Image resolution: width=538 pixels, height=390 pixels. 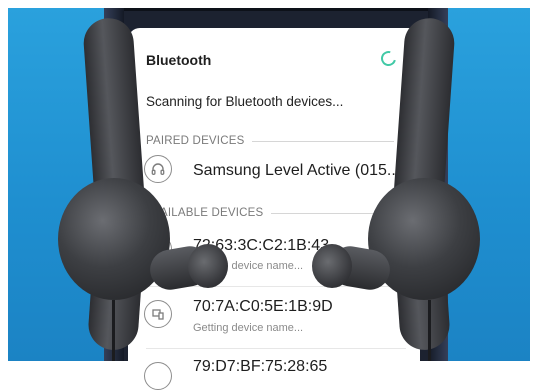 What do you see at coordinates (260, 366) in the screenshot?
I see `device-address: 79:D7:BF:75:28:65` at bounding box center [260, 366].